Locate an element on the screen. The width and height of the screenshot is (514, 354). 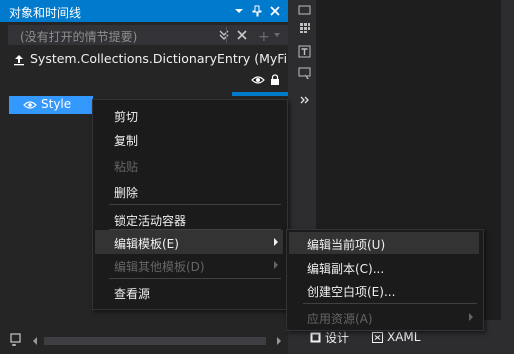
eye-icon is located at coordinates (258, 80).